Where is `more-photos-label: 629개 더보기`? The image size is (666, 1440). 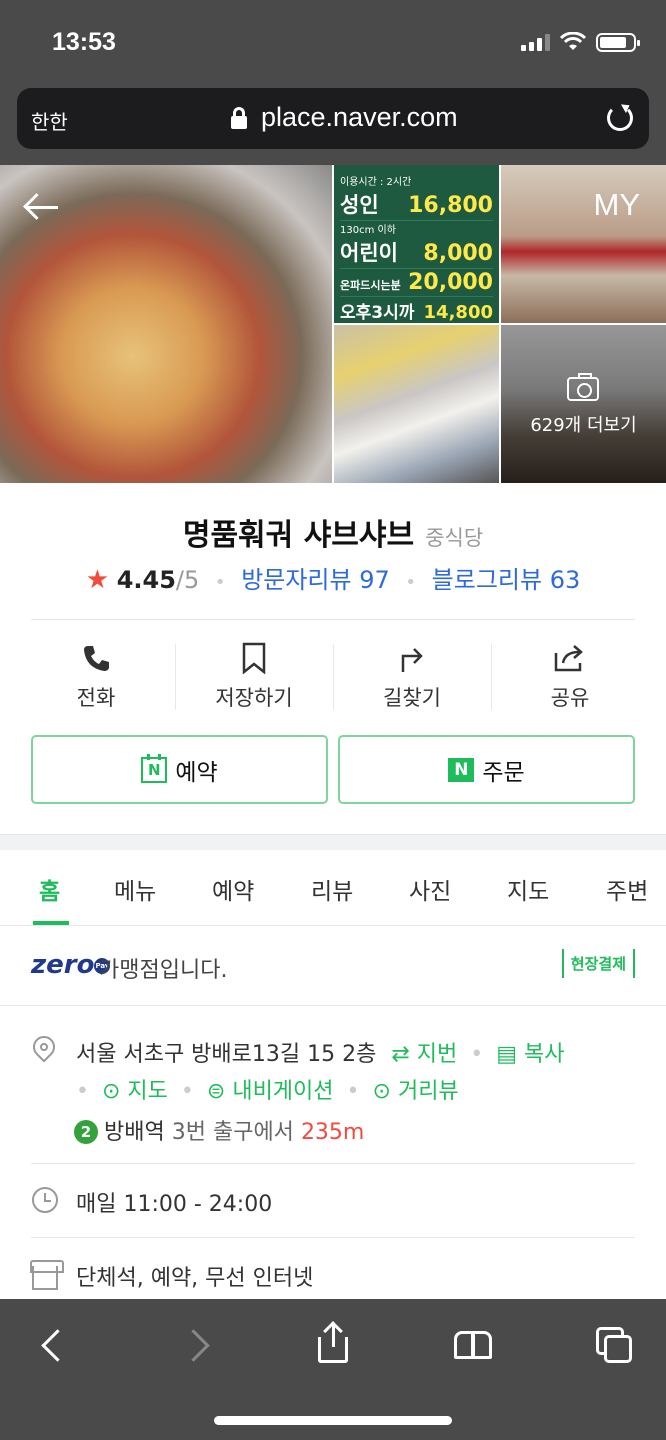 more-photos-label: 629개 더보기 is located at coordinates (583, 425).